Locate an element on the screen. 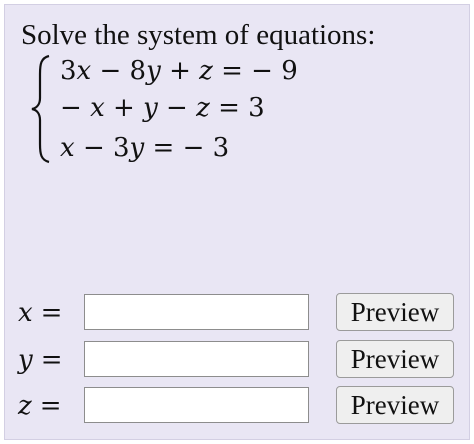 This screenshot has width=474, height=444. preview-button-z: Preview is located at coordinates (395, 405).